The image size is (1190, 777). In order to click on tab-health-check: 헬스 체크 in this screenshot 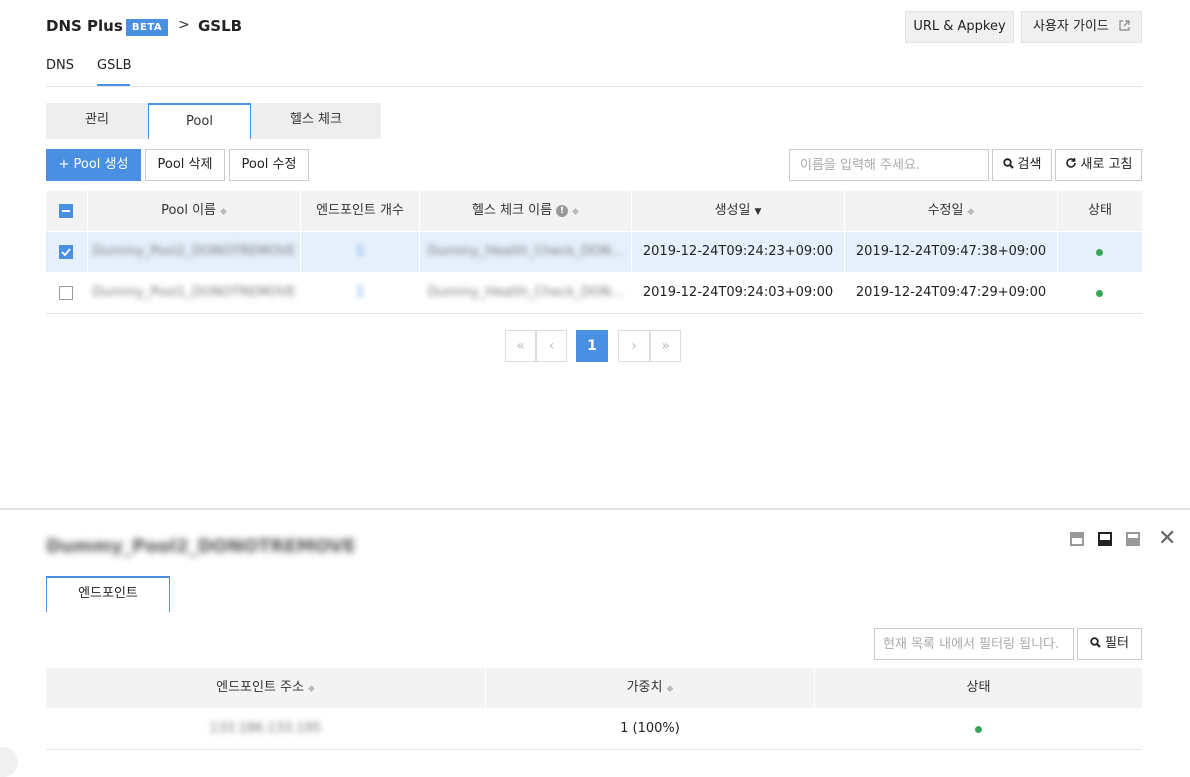, I will do `click(316, 121)`.